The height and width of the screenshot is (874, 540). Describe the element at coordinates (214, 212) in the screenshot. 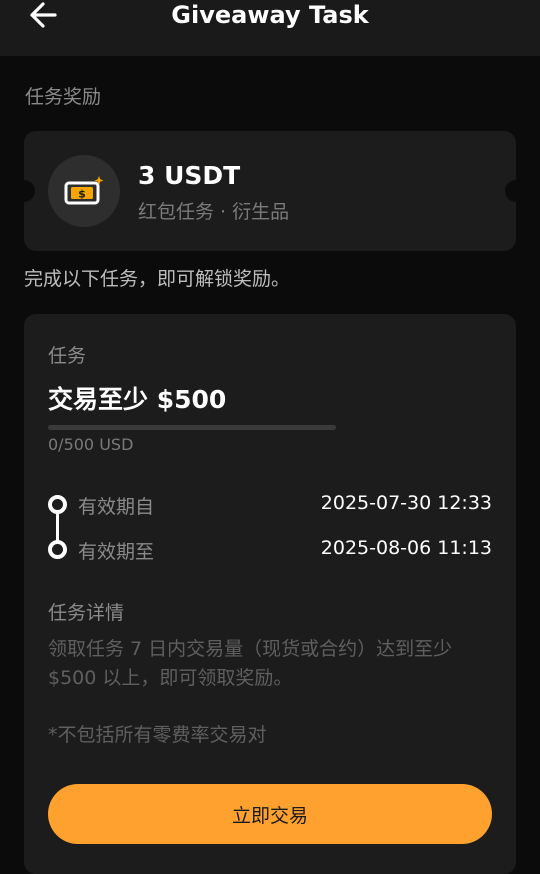

I see `reward-subtitle: 红包任务 · 衍生品` at that location.